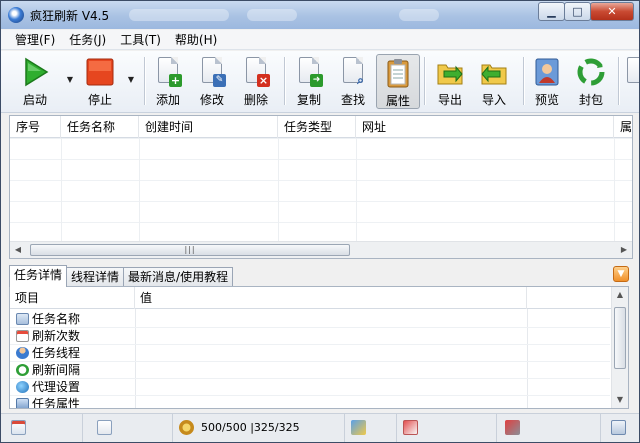 This screenshot has width=640, height=443. Describe the element at coordinates (190, 250) in the screenshot. I see `scroll-thumb: |||` at that location.